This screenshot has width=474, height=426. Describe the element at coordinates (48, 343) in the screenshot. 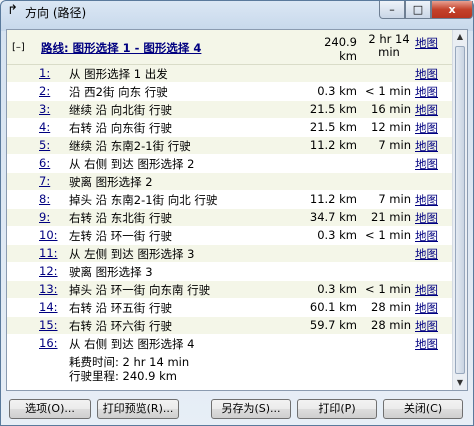

I see `step-number-link: 16:` at that location.